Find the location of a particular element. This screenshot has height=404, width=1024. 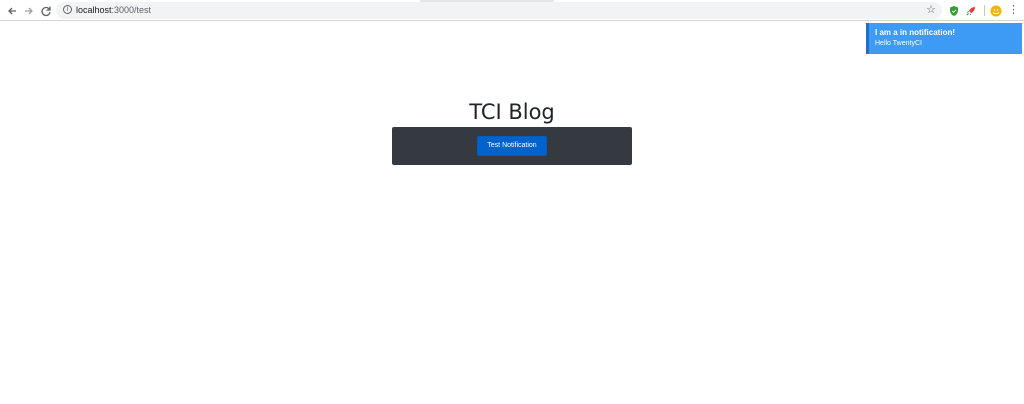

address-bar: i localhost:3000/test is located at coordinates (499, 10).